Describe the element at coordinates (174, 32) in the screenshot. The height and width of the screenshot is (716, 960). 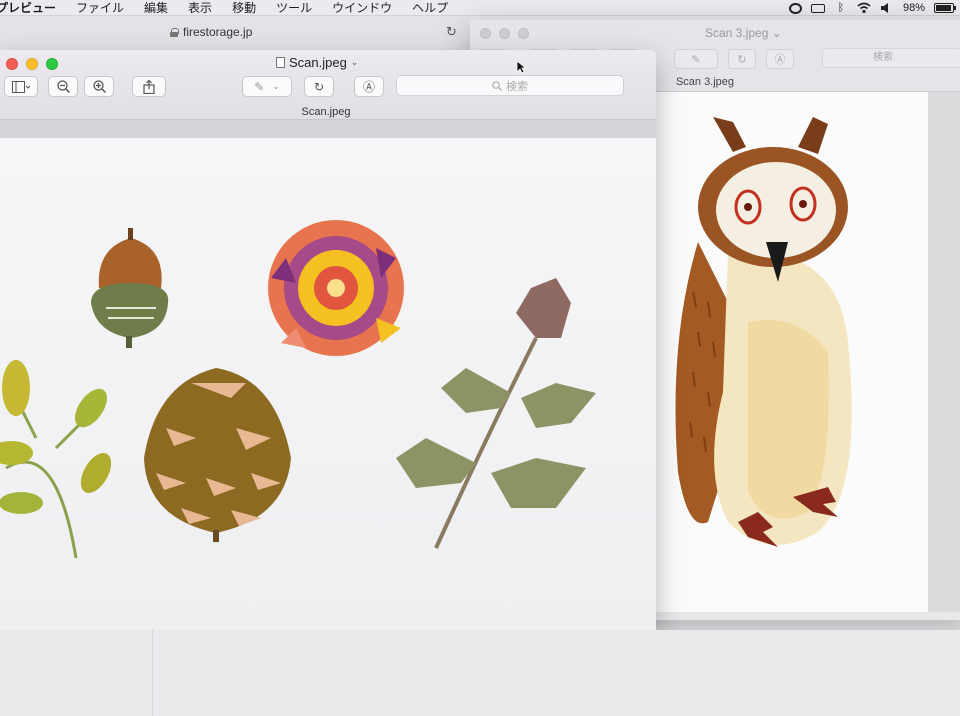
I see `lock-icon` at that location.